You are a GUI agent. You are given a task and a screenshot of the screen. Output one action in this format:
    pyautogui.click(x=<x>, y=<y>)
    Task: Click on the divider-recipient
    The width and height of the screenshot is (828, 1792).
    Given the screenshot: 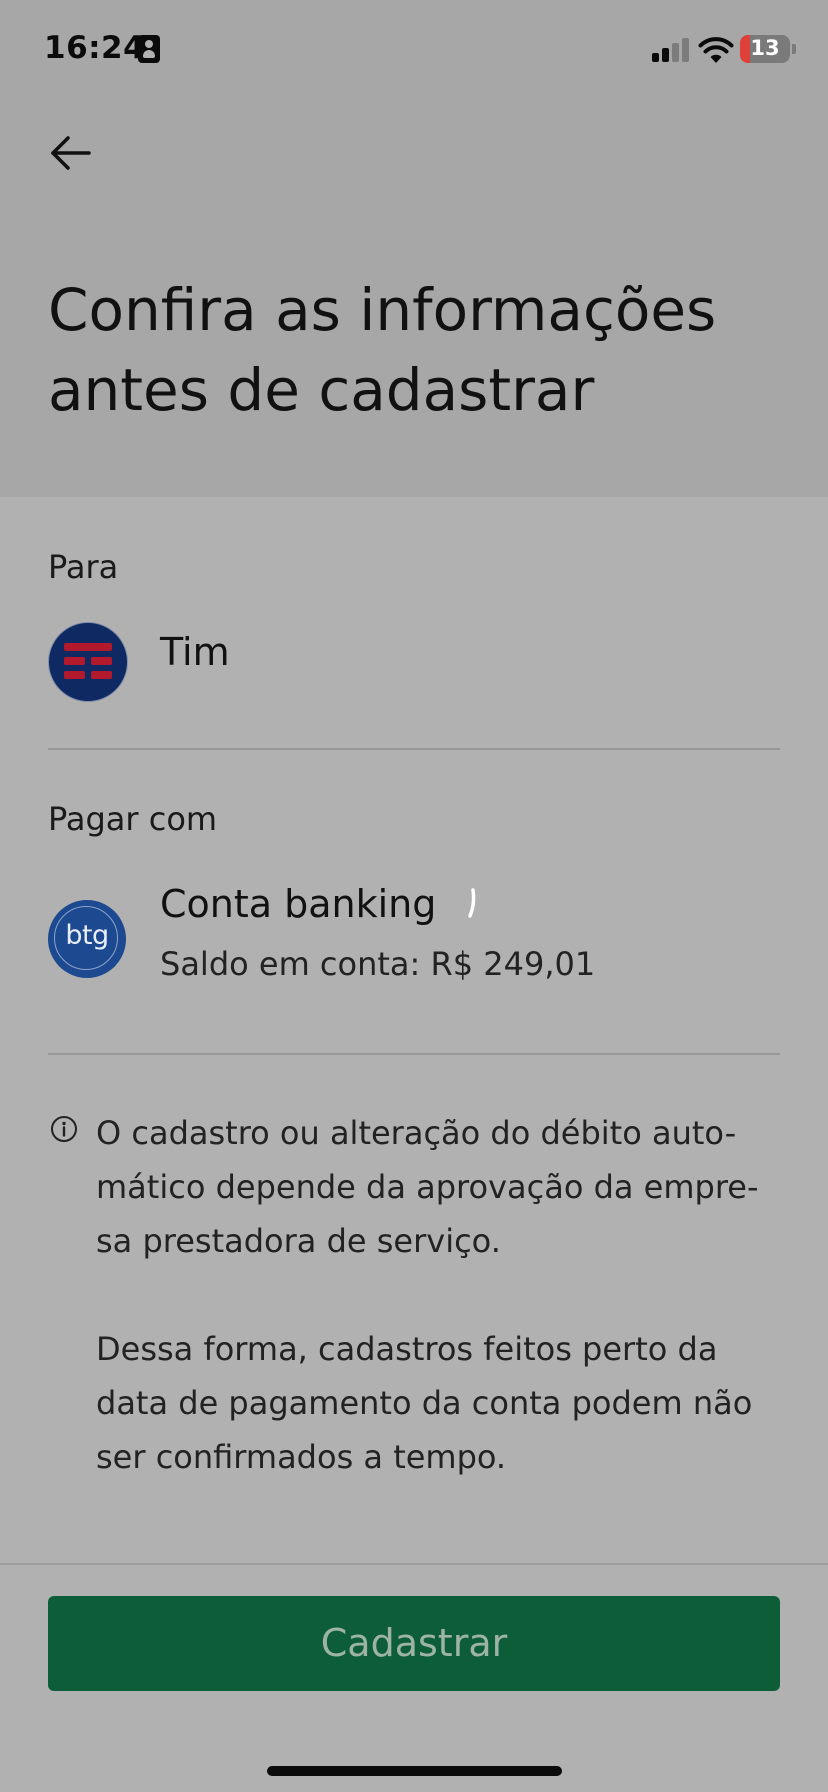 What is the action you would take?
    pyautogui.click(x=414, y=749)
    